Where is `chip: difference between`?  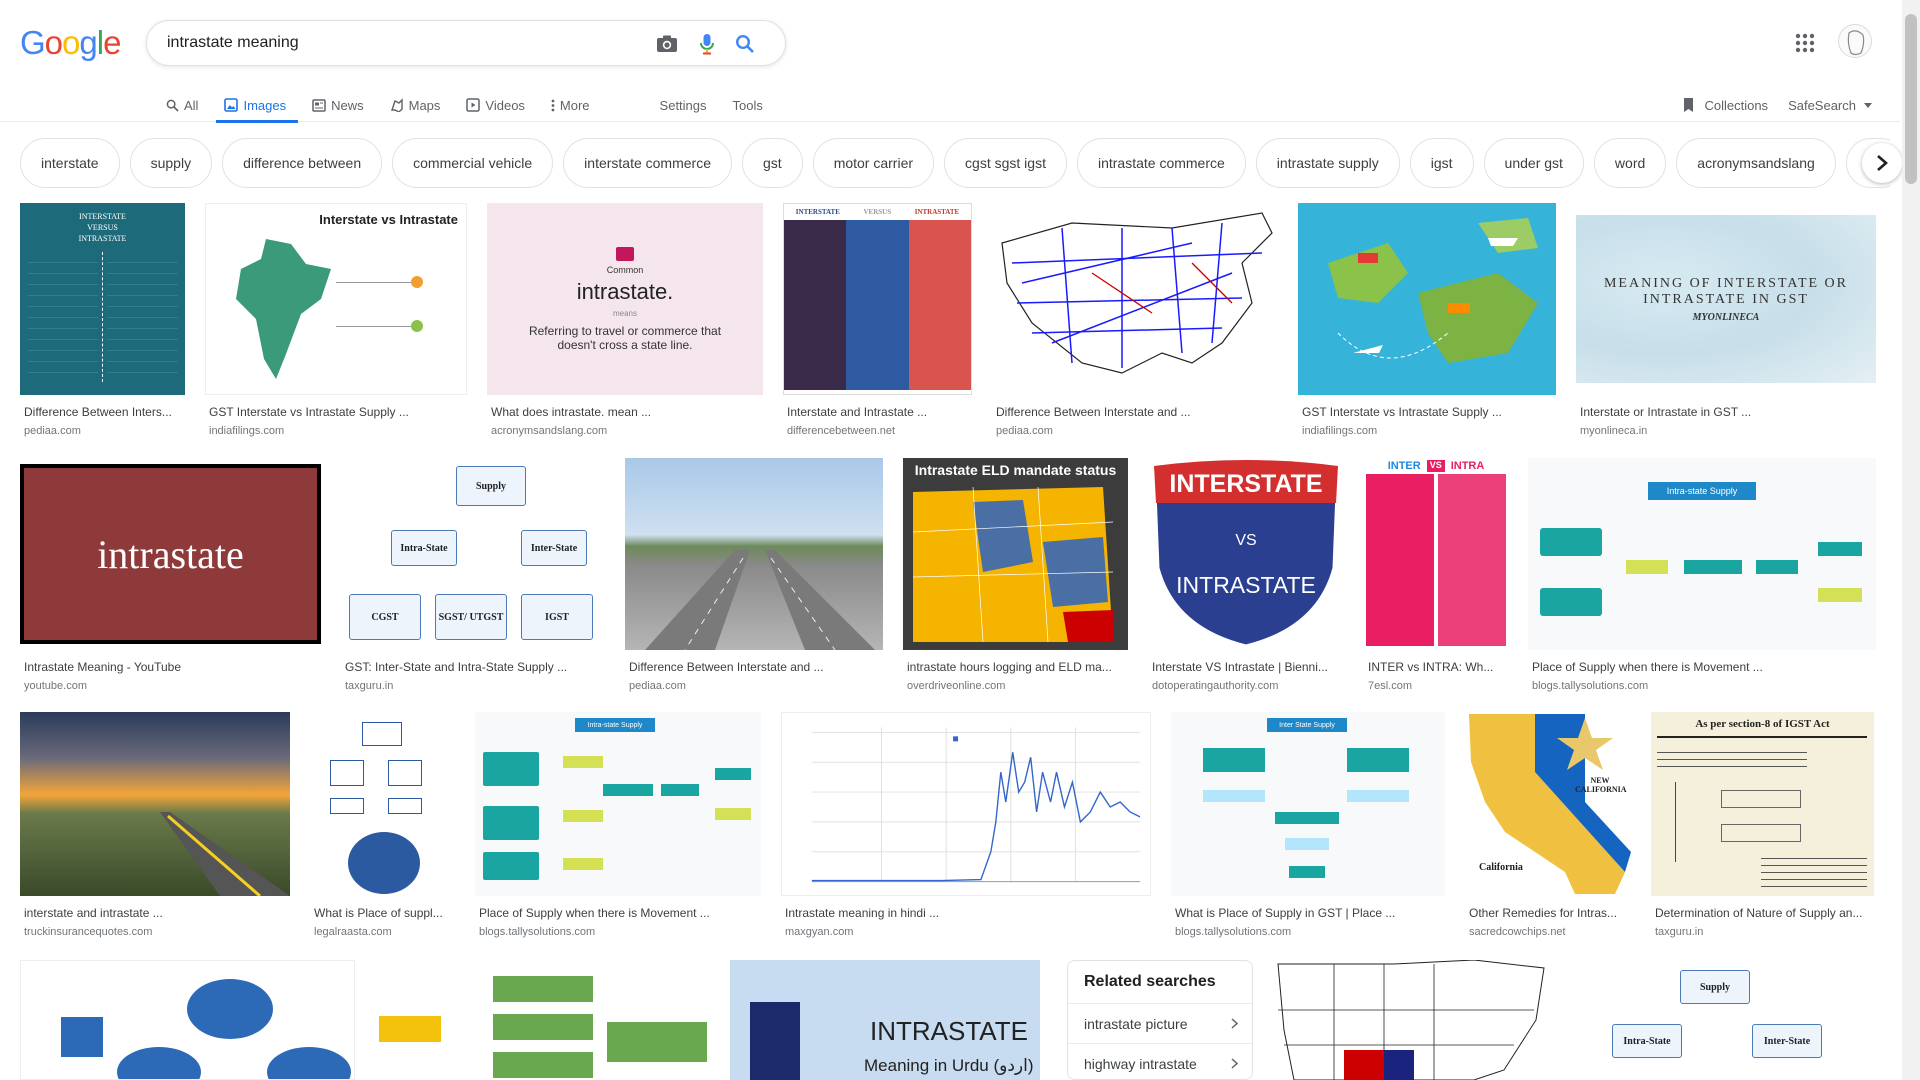 chip: difference between is located at coordinates (302, 163).